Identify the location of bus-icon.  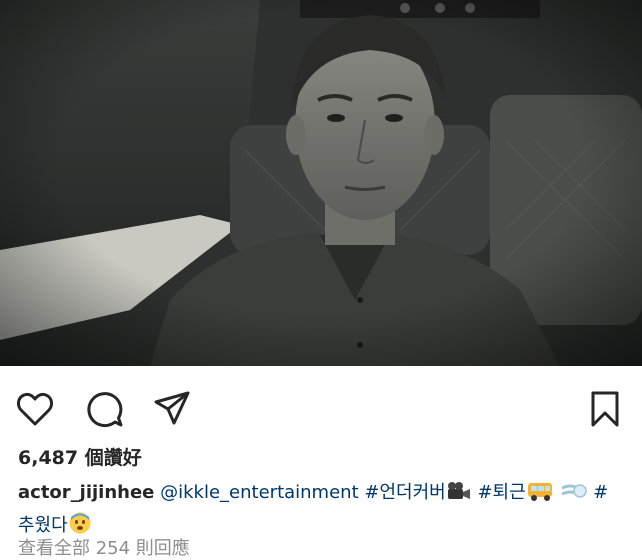
(540, 495).